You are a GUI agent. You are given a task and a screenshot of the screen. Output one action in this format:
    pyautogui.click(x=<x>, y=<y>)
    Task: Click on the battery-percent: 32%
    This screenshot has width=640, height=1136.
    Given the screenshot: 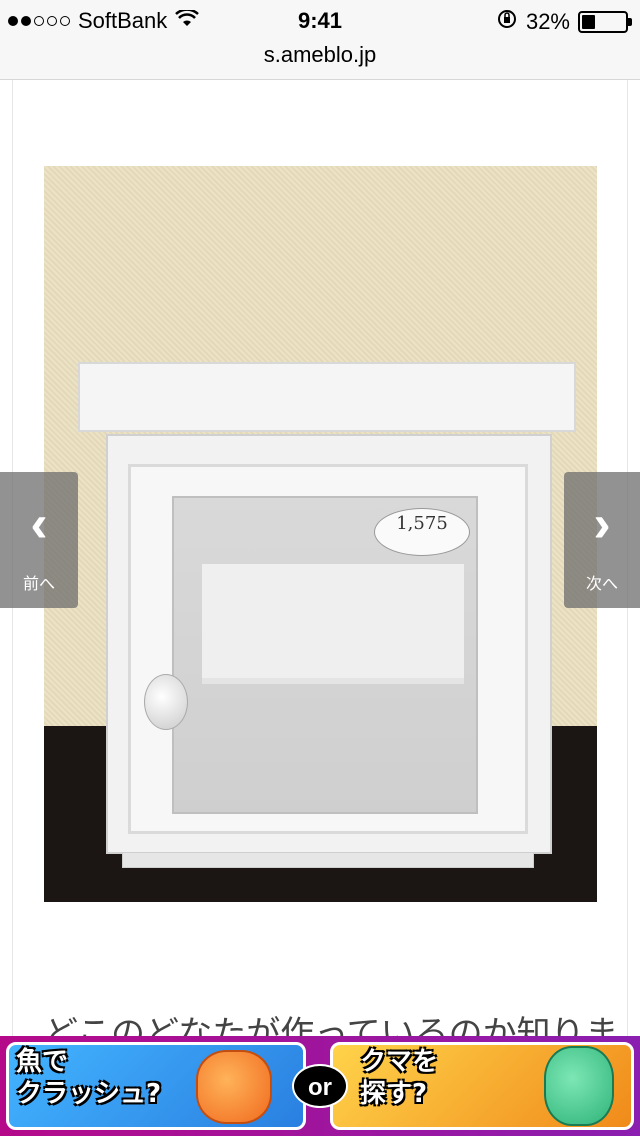 What is the action you would take?
    pyautogui.click(x=547, y=21)
    